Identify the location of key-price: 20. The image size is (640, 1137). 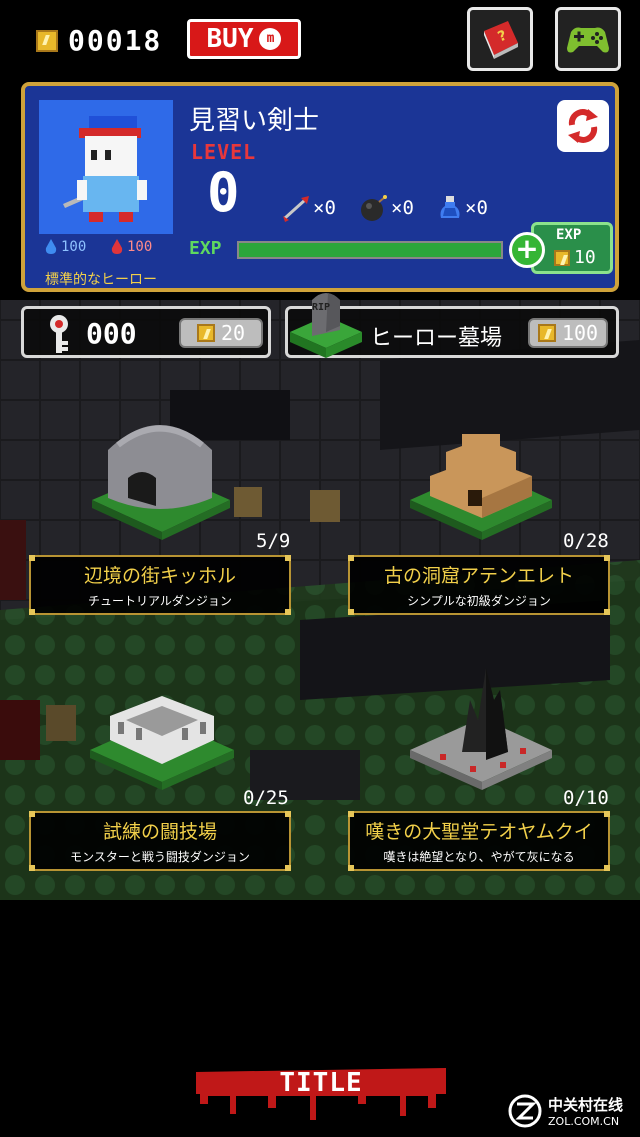
(221, 333).